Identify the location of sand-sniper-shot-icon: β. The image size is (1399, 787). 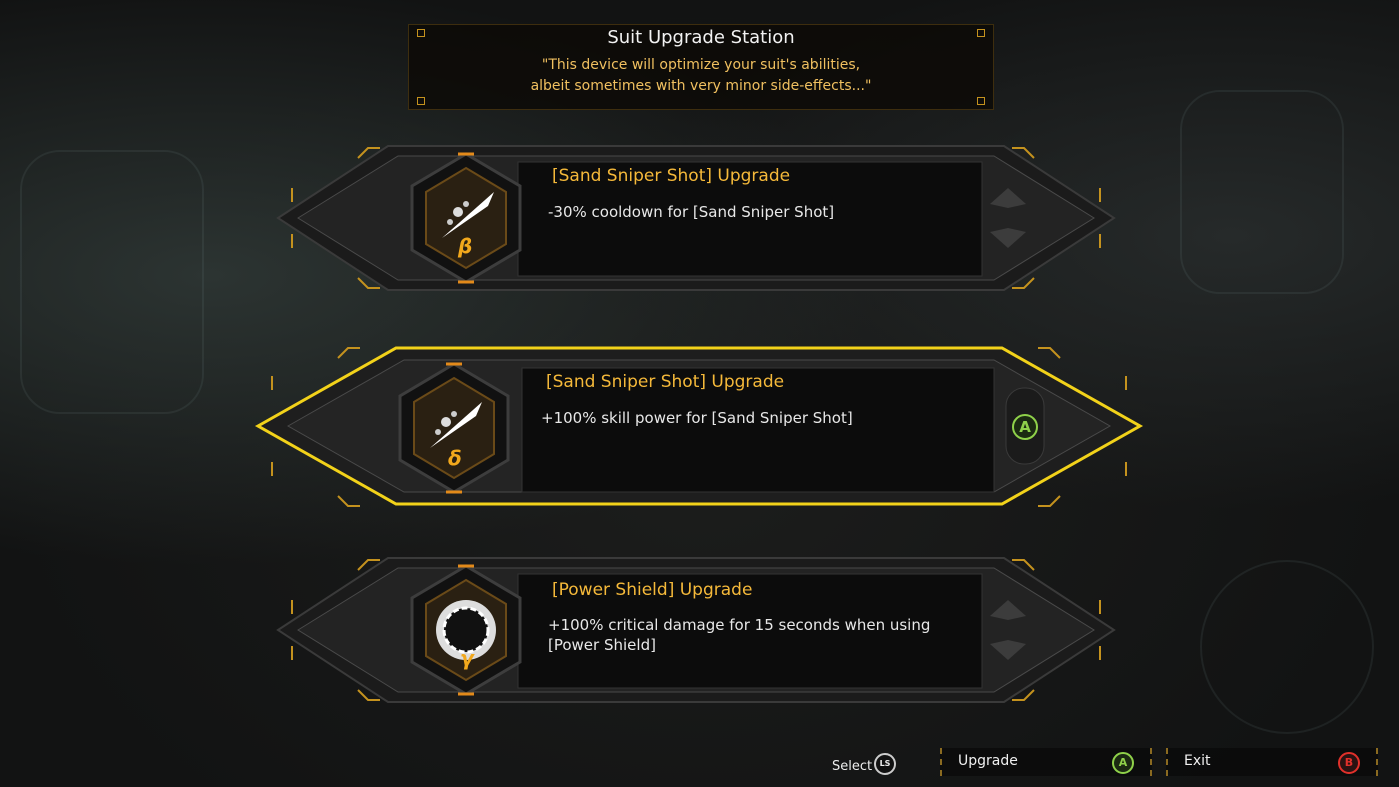
(466, 218).